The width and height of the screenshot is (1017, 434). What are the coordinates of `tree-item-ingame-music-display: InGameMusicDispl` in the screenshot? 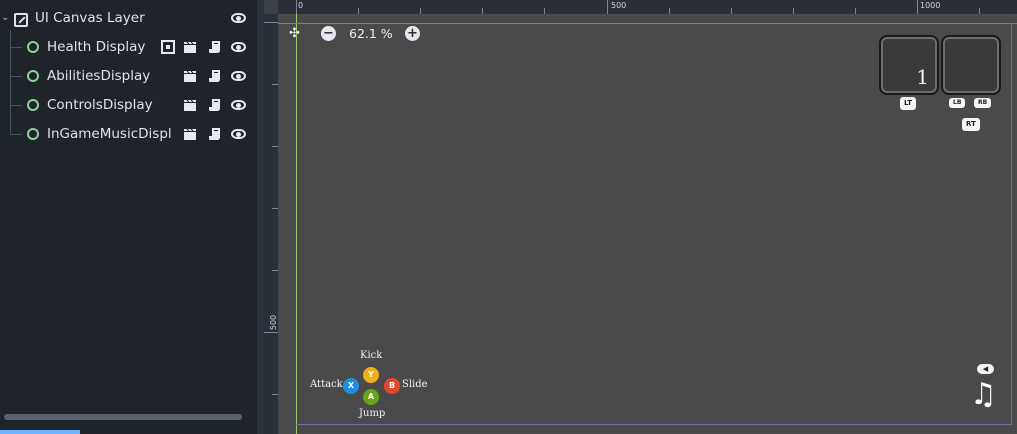 It's located at (128, 133).